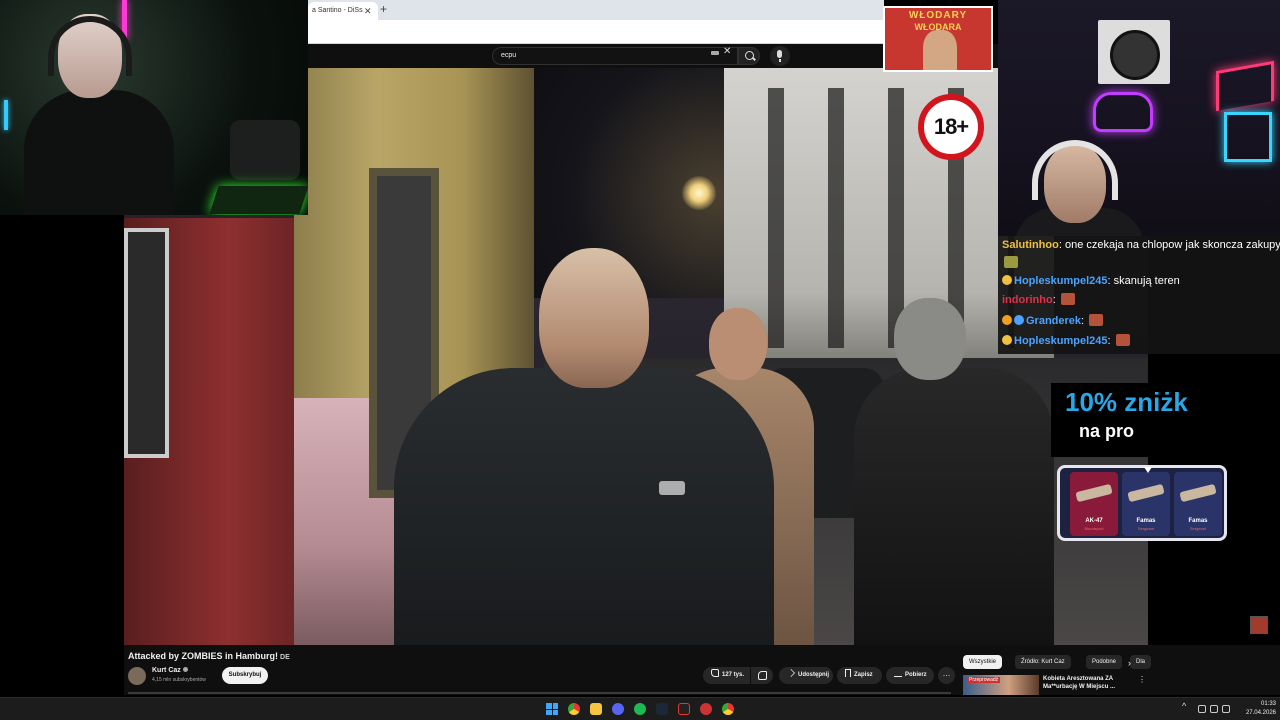 Image resolution: width=1280 pixels, height=720 pixels. Describe the element at coordinates (154, 107) in the screenshot. I see `webcam-left` at that location.